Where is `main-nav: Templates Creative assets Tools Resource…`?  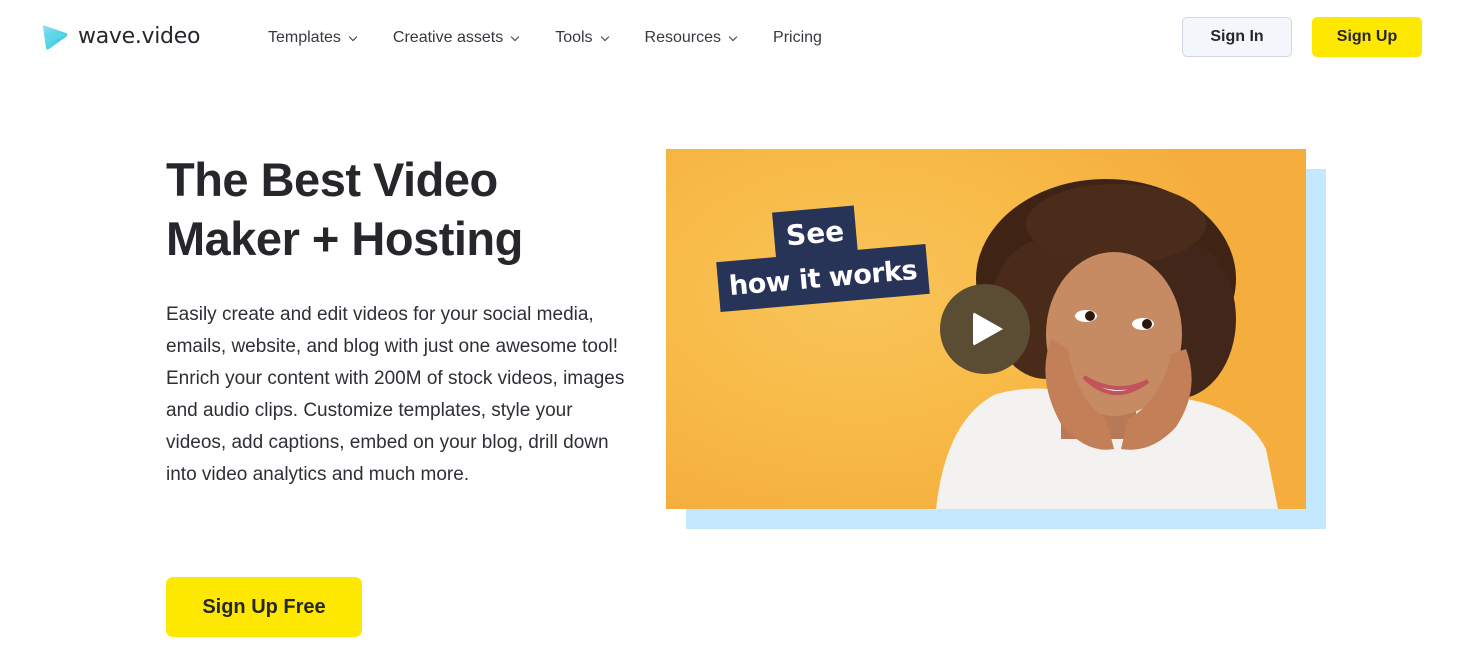 main-nav: Templates Creative assets Tools Resource… is located at coordinates (563, 38).